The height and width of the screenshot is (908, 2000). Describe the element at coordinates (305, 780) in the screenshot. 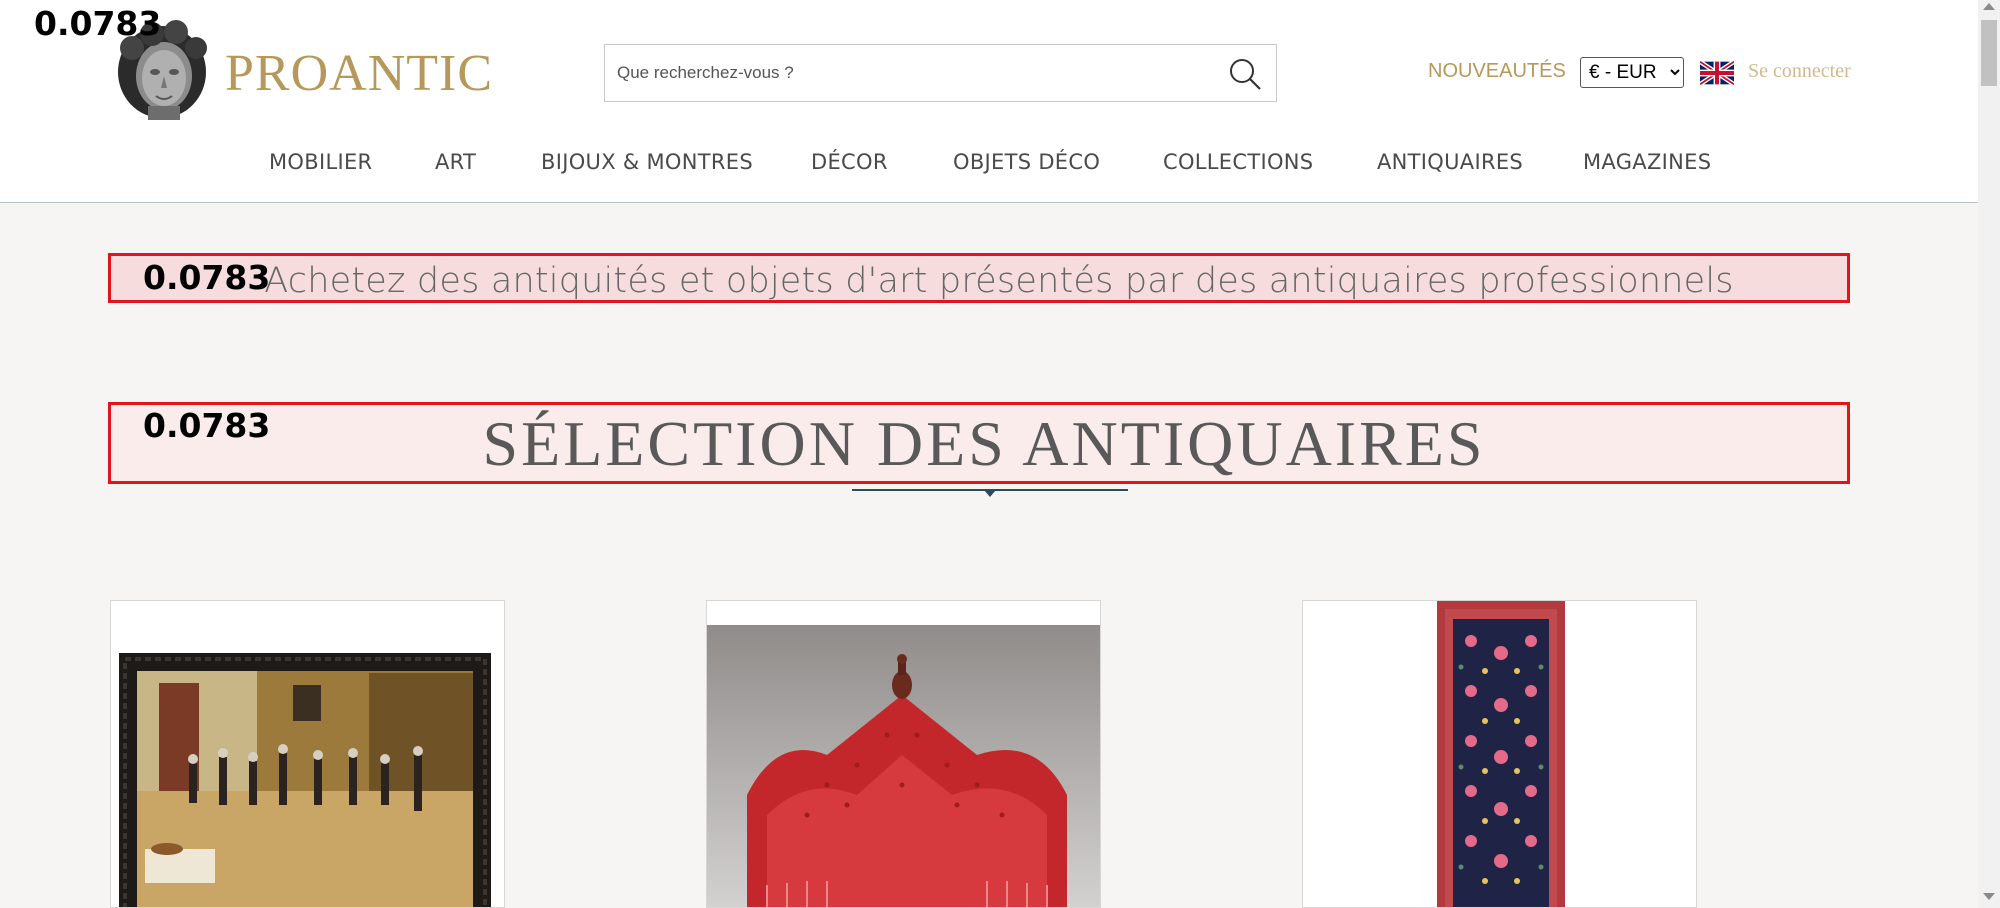

I see `framed-painting-image` at that location.